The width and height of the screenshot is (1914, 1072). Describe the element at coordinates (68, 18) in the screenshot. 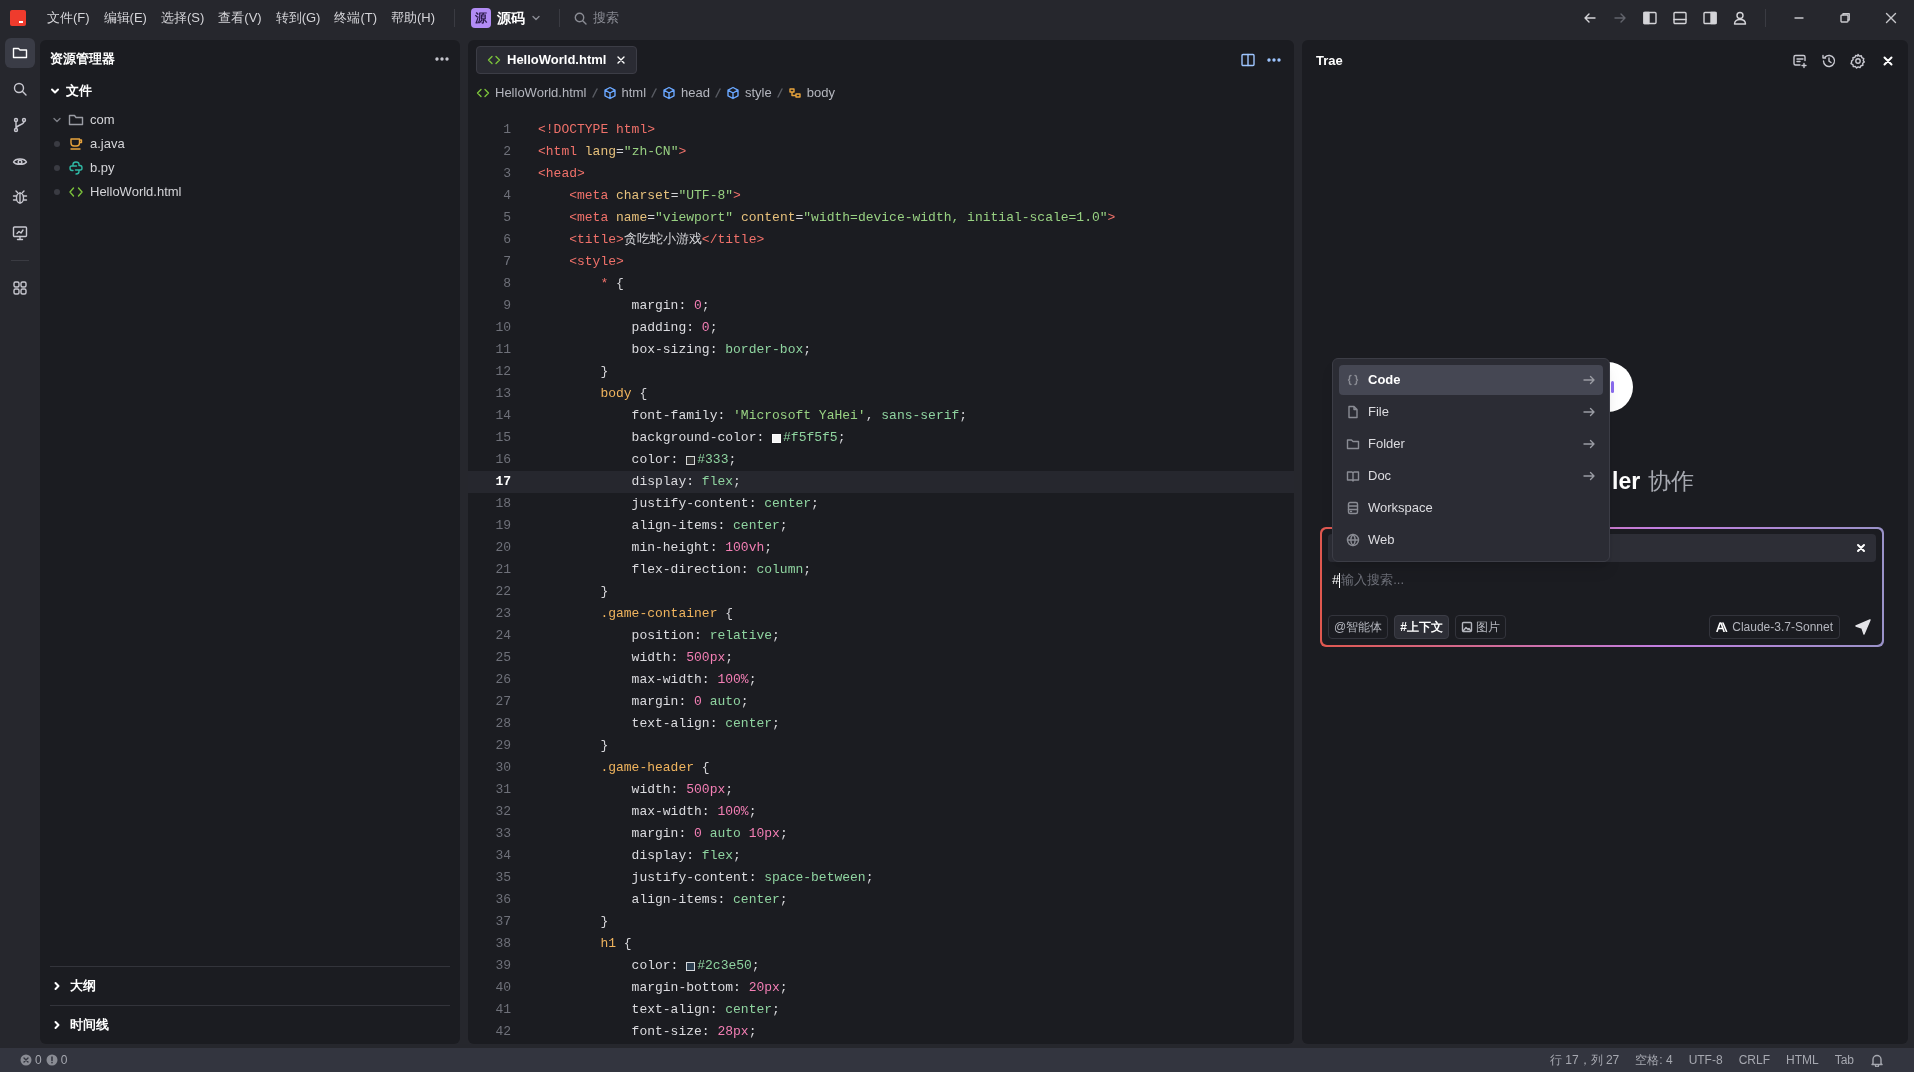

I see `menu-item: 文件(F)` at that location.